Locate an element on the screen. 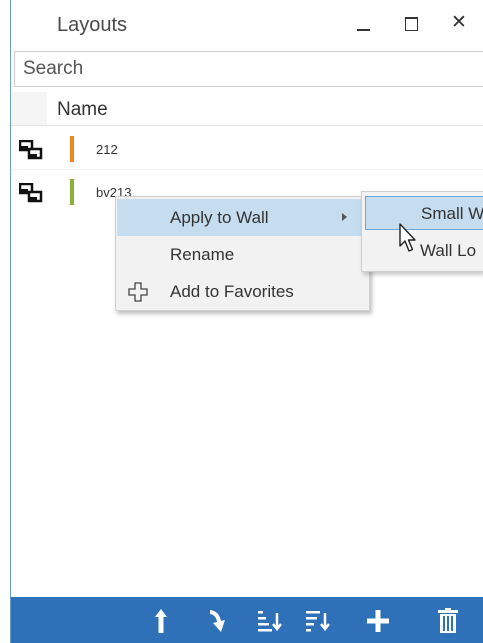 The height and width of the screenshot is (643, 483). context-menu: Apply to Wall Rename Add to Favorites is located at coordinates (242, 253).